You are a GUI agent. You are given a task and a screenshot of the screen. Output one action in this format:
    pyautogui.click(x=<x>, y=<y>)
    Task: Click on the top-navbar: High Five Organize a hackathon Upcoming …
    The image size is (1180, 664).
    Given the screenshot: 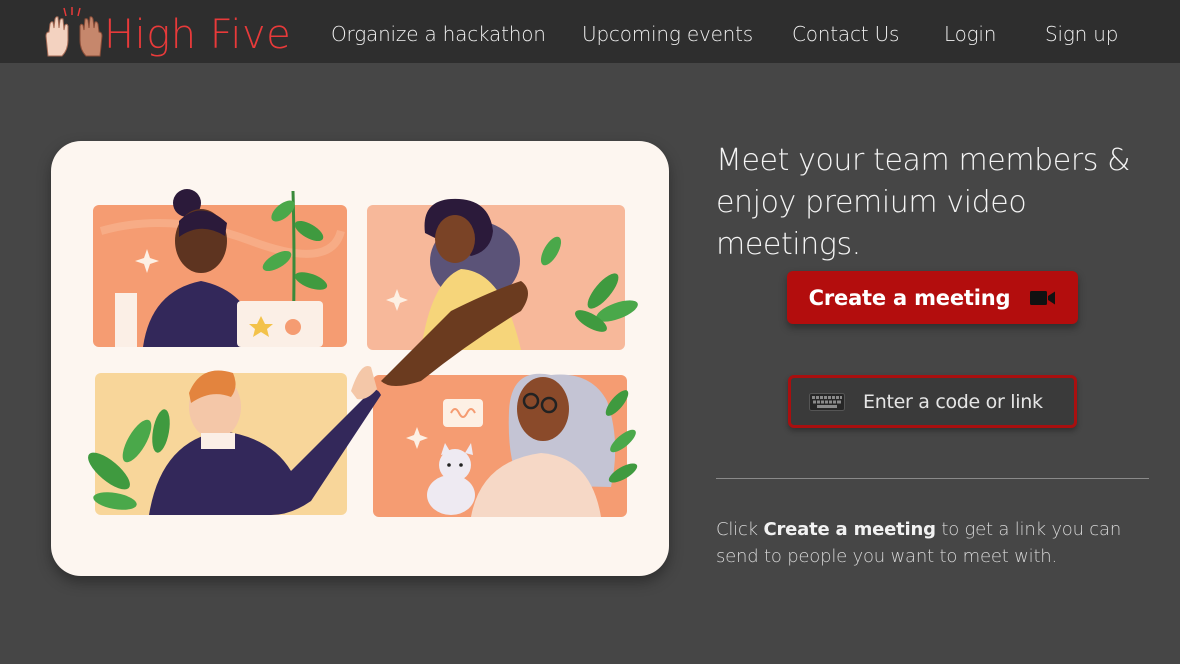 What is the action you would take?
    pyautogui.click(x=590, y=31)
    